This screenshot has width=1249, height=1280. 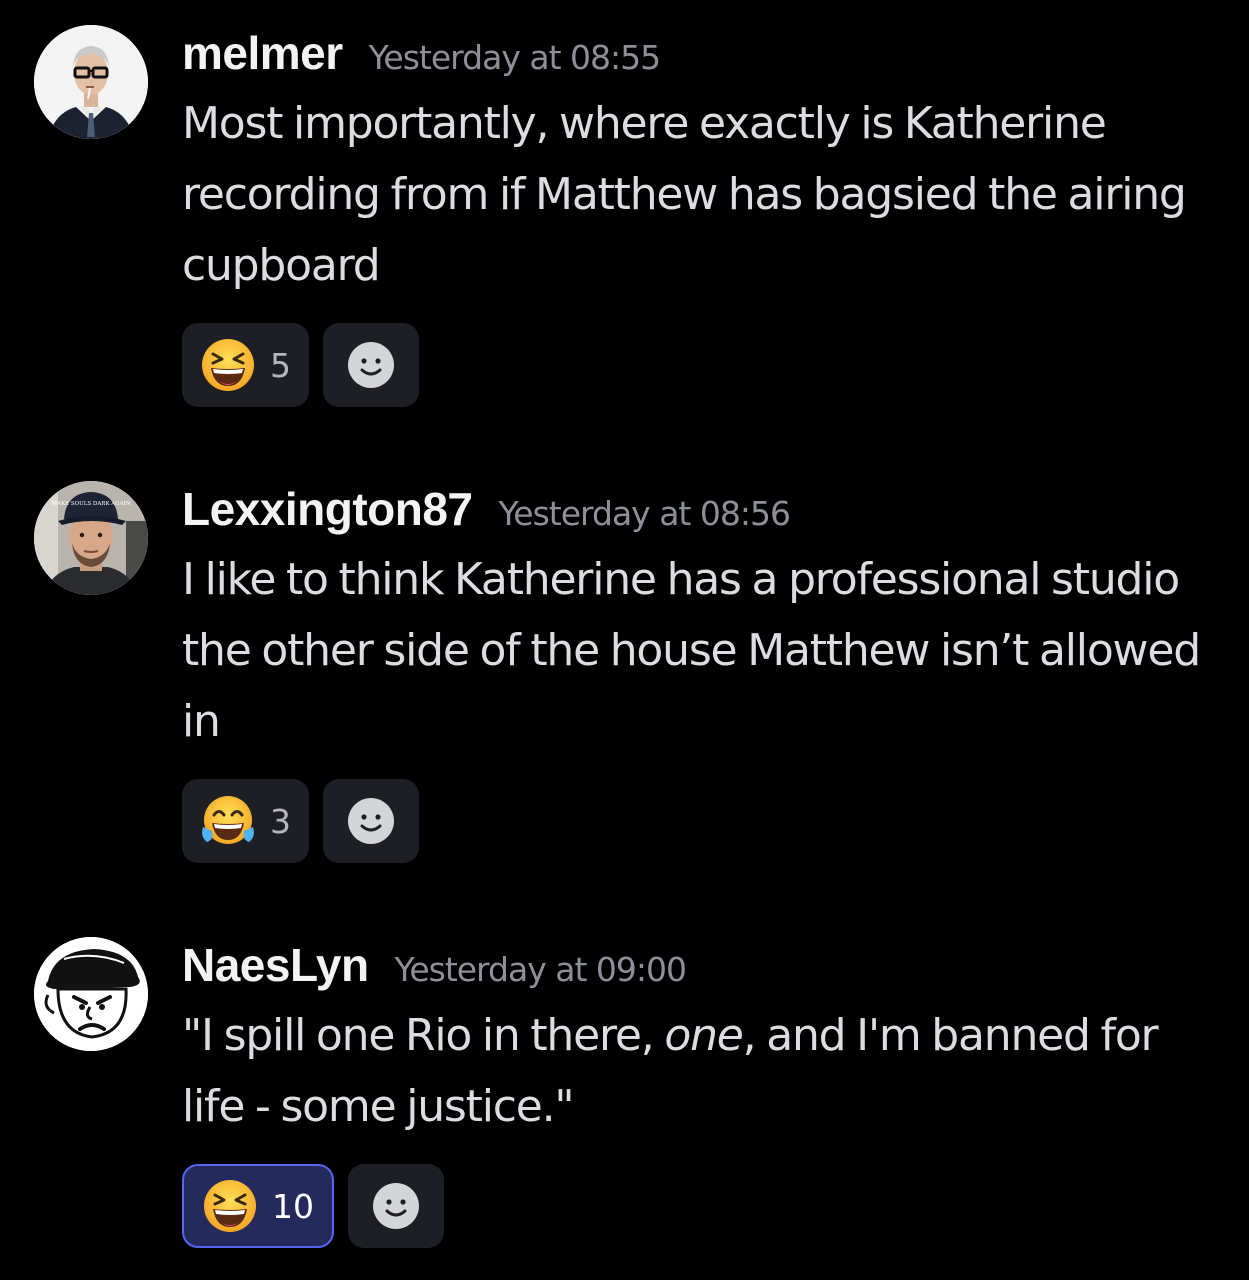 I want to click on username: melmer, so click(x=262, y=53).